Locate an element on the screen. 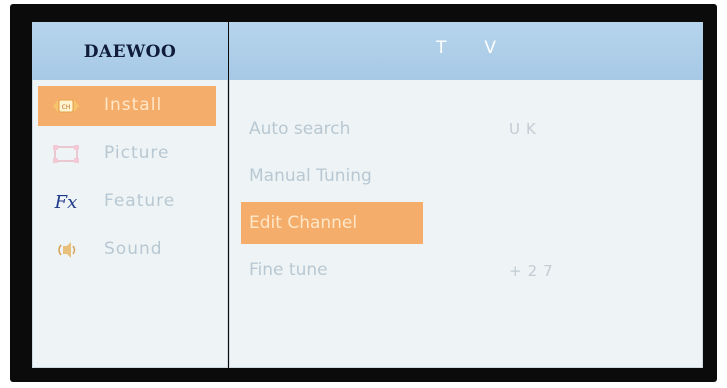 This screenshot has height=388, width=727. menu-item-install: CH Install is located at coordinates (127, 106).